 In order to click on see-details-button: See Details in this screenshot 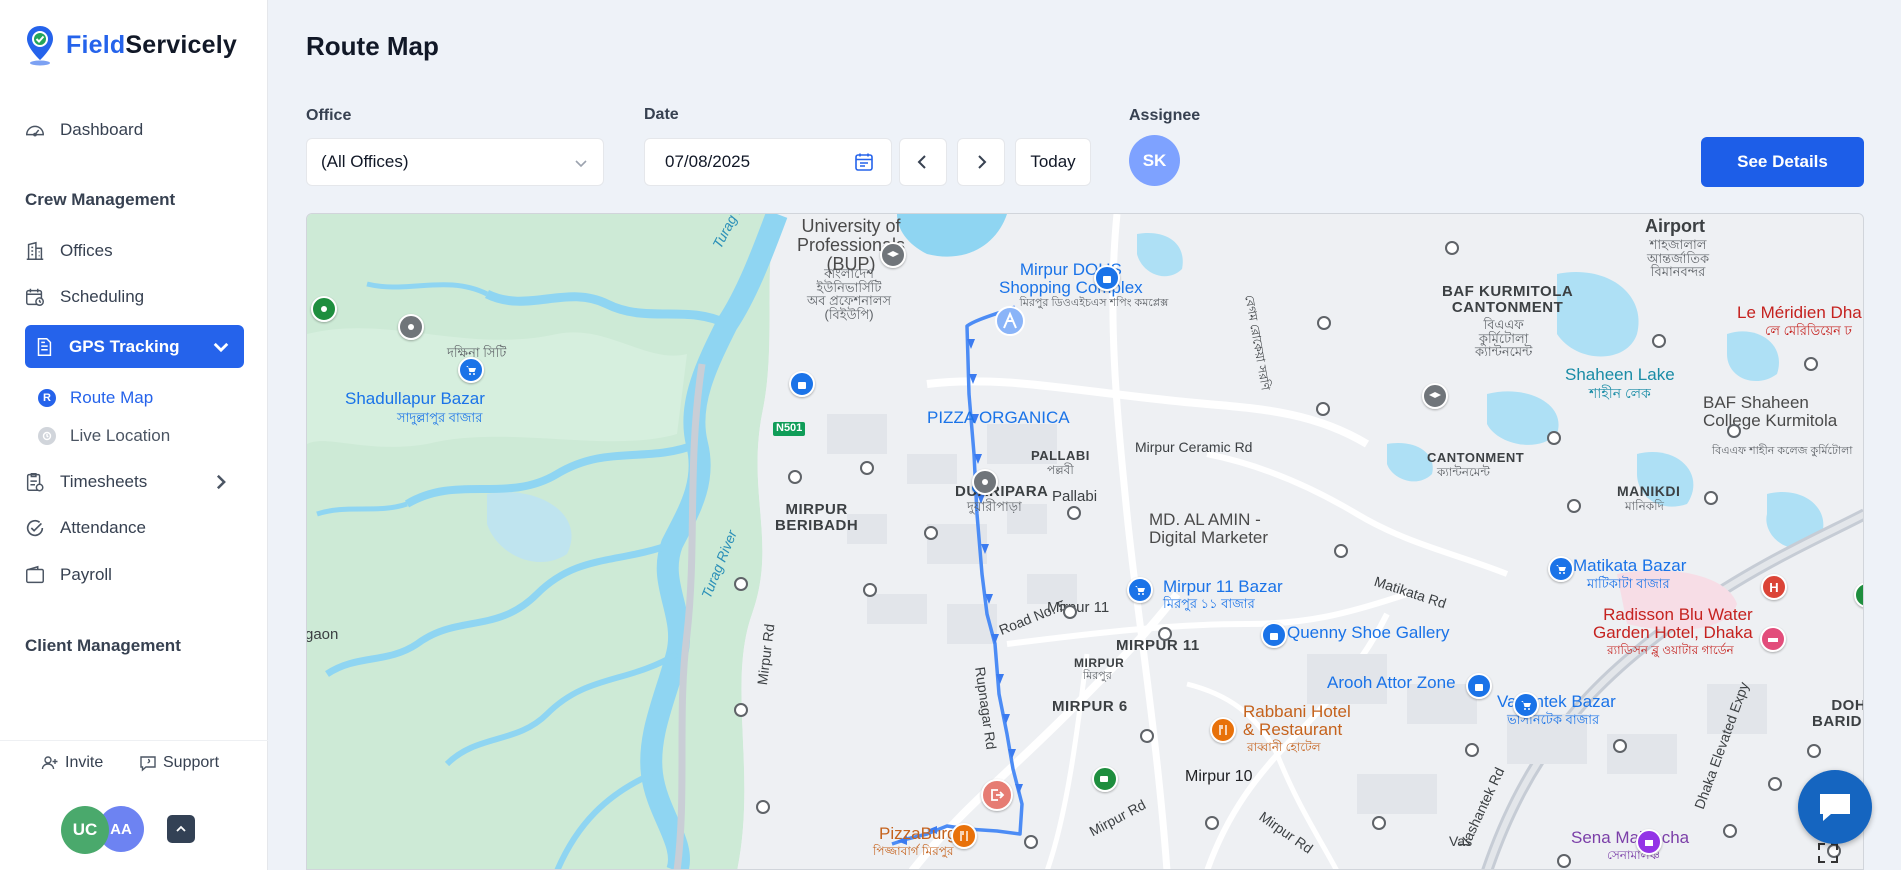, I will do `click(1782, 162)`.